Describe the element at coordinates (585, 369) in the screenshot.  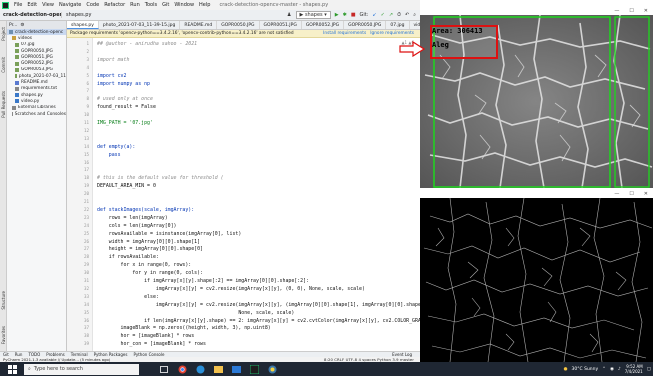
I see `weather-text: 30°C Sunny` at that location.